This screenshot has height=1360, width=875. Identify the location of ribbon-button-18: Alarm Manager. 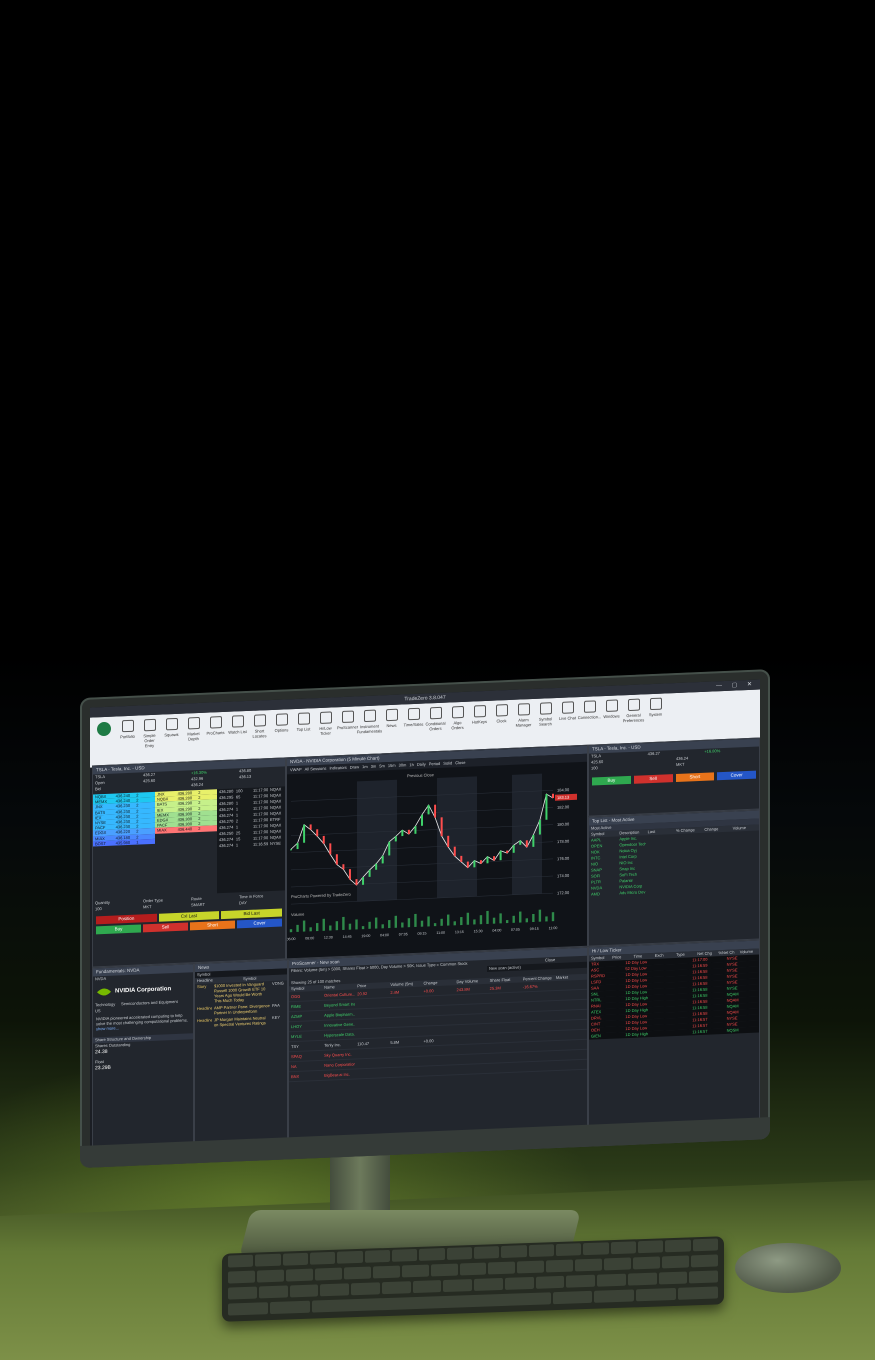
(523, 714).